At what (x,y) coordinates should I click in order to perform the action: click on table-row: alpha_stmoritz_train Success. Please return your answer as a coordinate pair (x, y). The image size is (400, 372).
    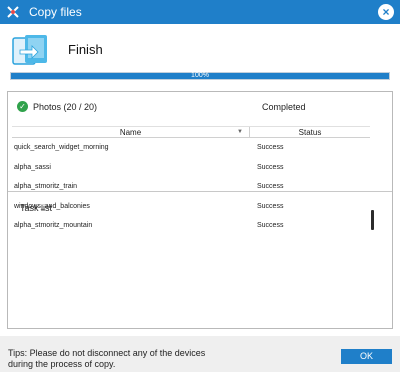
    Looking at the image, I should click on (191, 188).